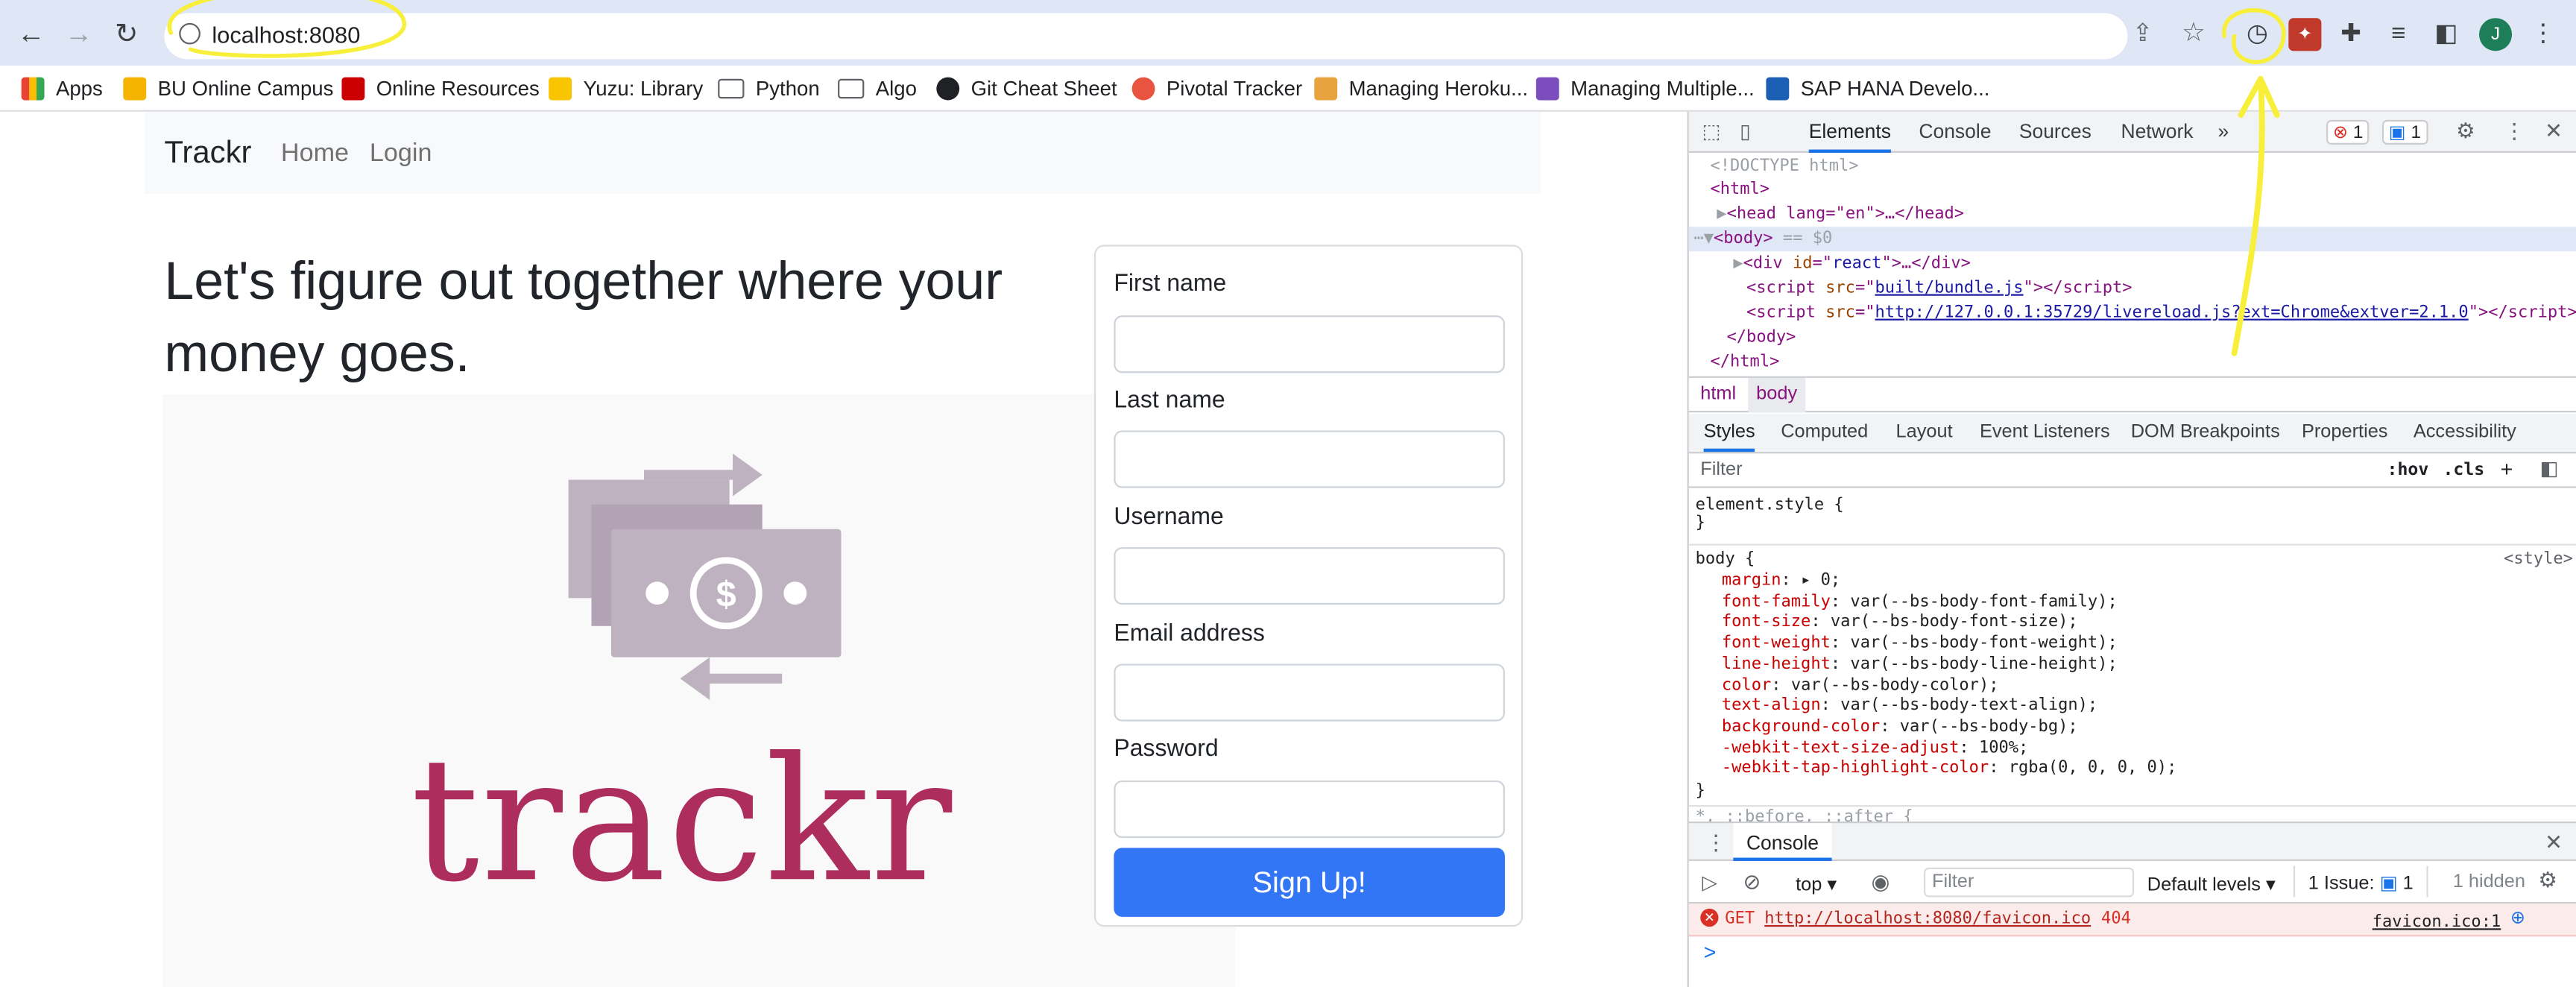 The width and height of the screenshot is (2576, 987). Describe the element at coordinates (1026, 88) in the screenshot. I see `bookmark-git-cheat-sheet: Git Cheat Sheet` at that location.